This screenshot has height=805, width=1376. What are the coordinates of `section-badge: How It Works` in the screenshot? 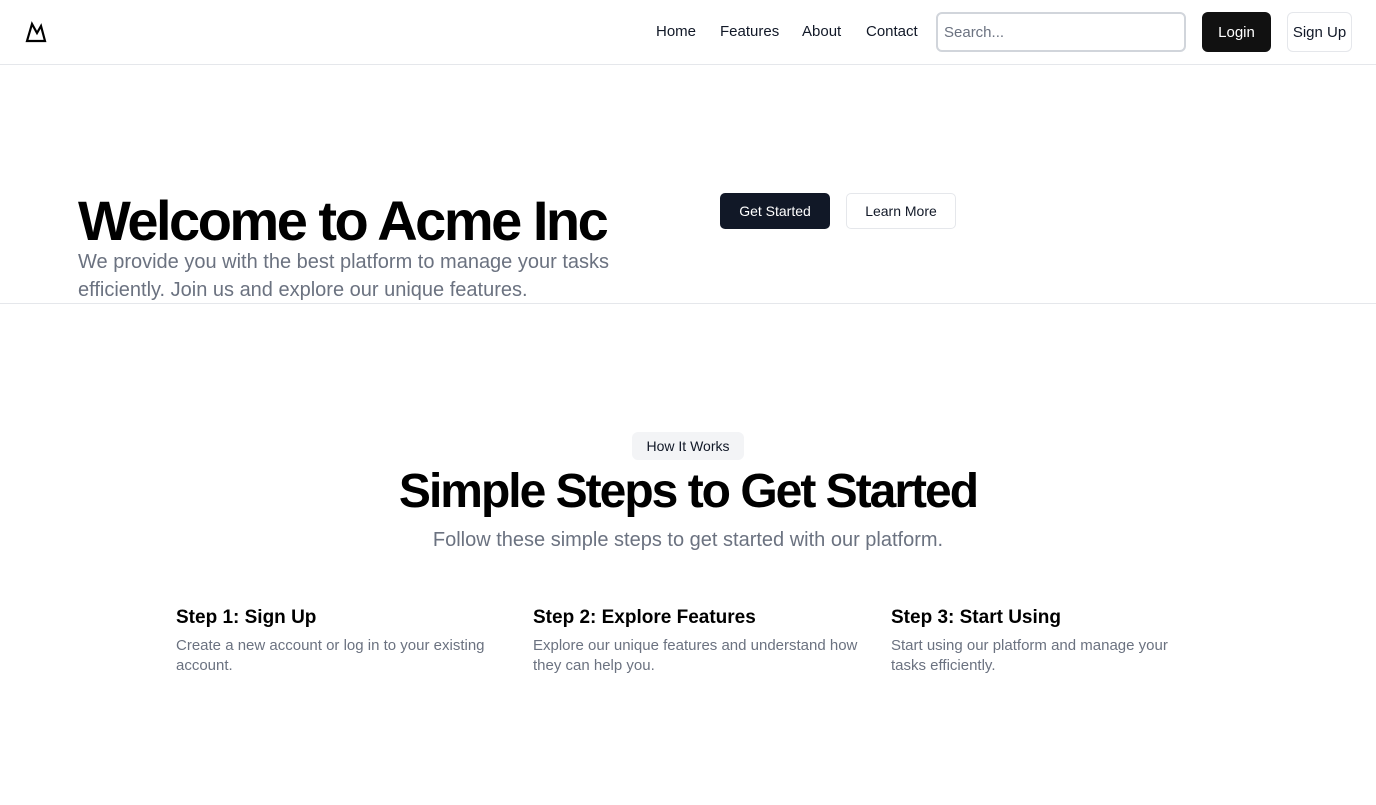 It's located at (688, 446).